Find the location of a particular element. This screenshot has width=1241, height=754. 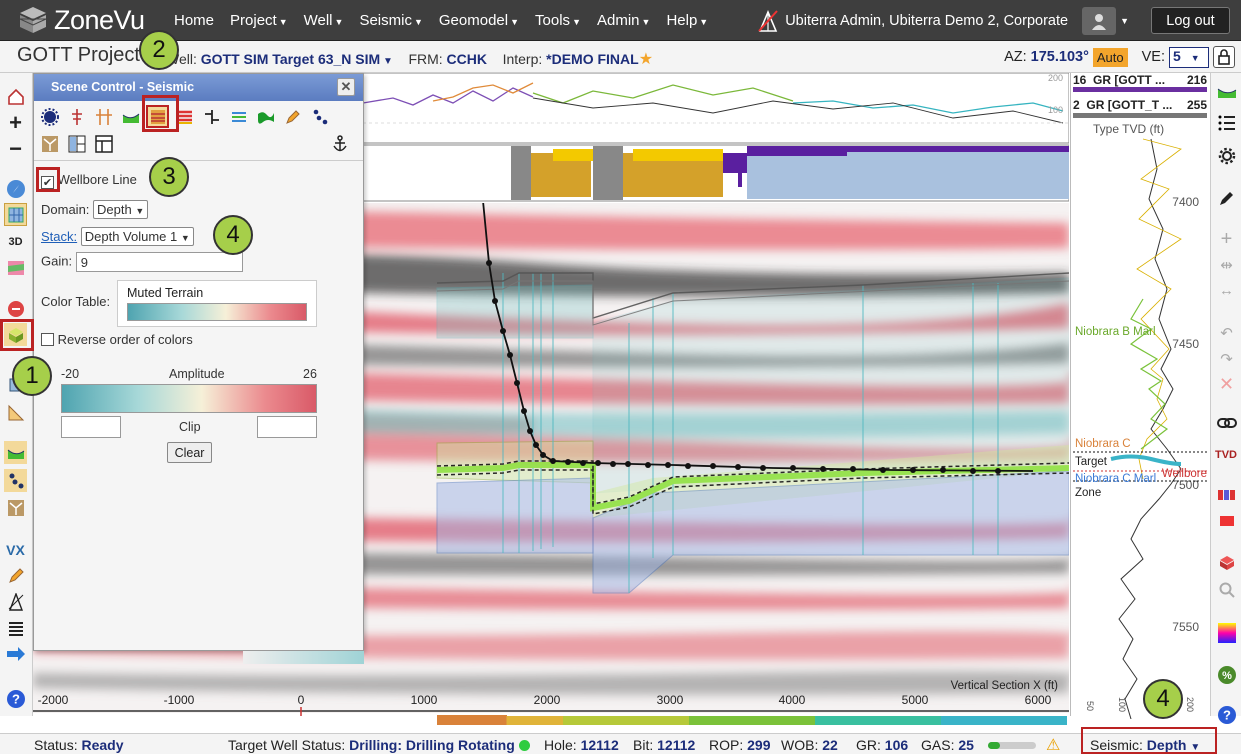

red-block-icon is located at coordinates (1226, 520).